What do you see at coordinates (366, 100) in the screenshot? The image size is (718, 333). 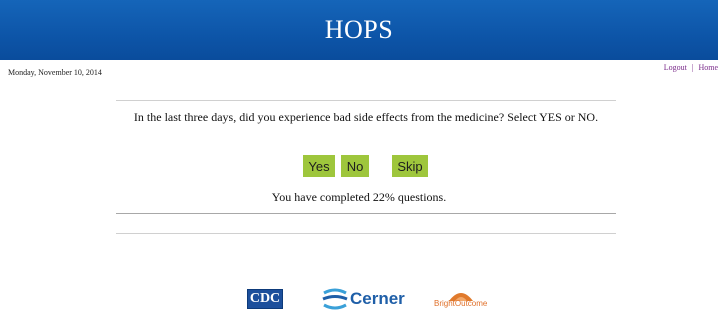 I see `divider-top` at bounding box center [366, 100].